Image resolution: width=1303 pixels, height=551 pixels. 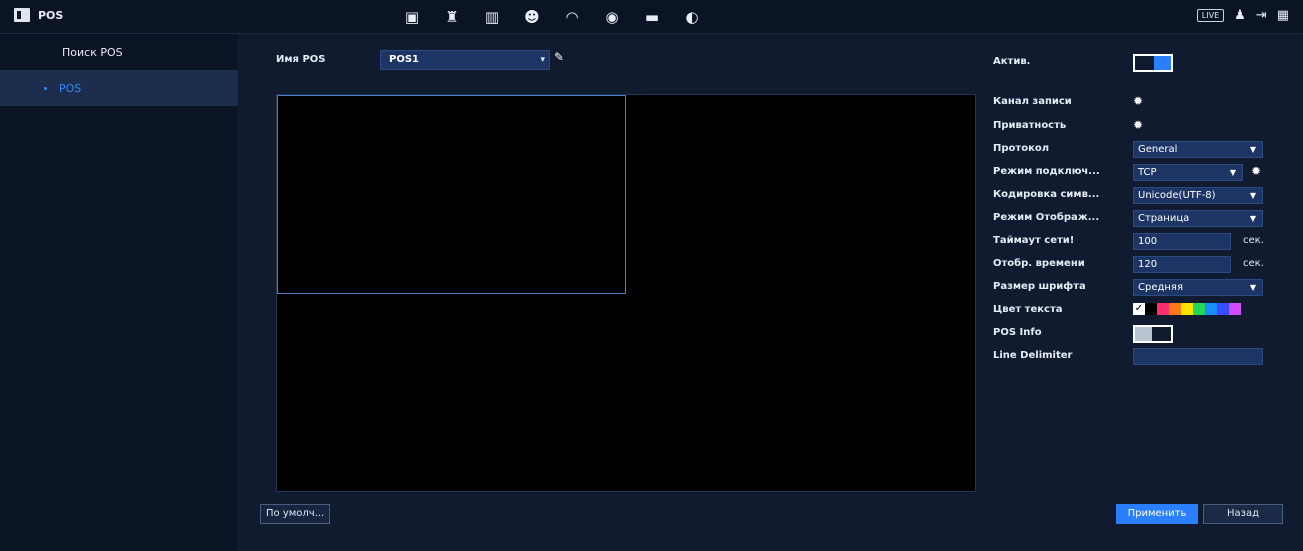 I want to click on display-mode-row: Режим Отображ... Страница ▼, so click(x=1143, y=219).